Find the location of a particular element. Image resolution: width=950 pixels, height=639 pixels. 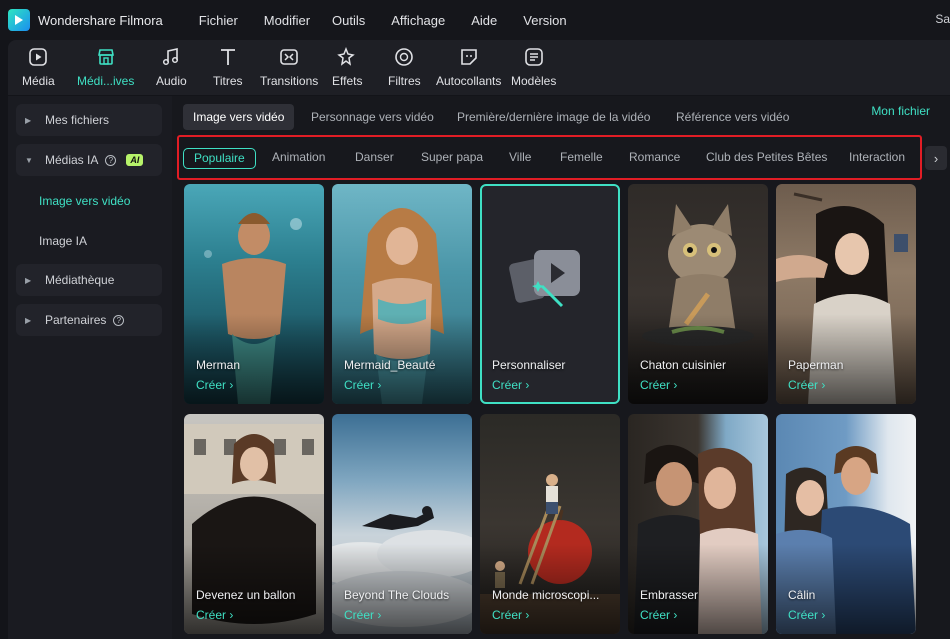

toolbar-media: Média is located at coordinates (38, 67).